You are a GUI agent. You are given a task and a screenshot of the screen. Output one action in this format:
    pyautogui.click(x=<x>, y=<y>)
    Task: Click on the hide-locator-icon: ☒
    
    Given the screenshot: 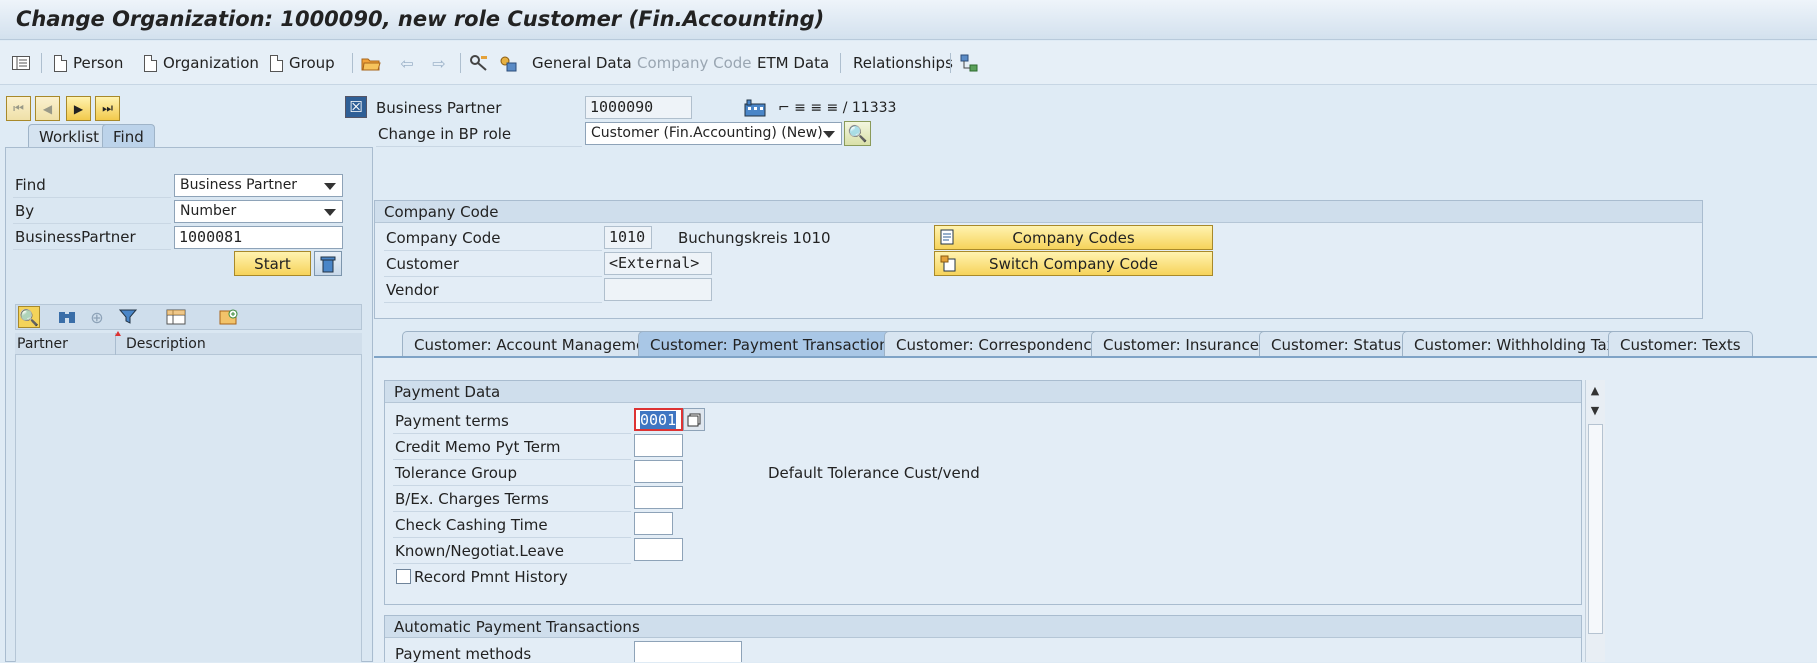 What is the action you would take?
    pyautogui.click(x=356, y=107)
    